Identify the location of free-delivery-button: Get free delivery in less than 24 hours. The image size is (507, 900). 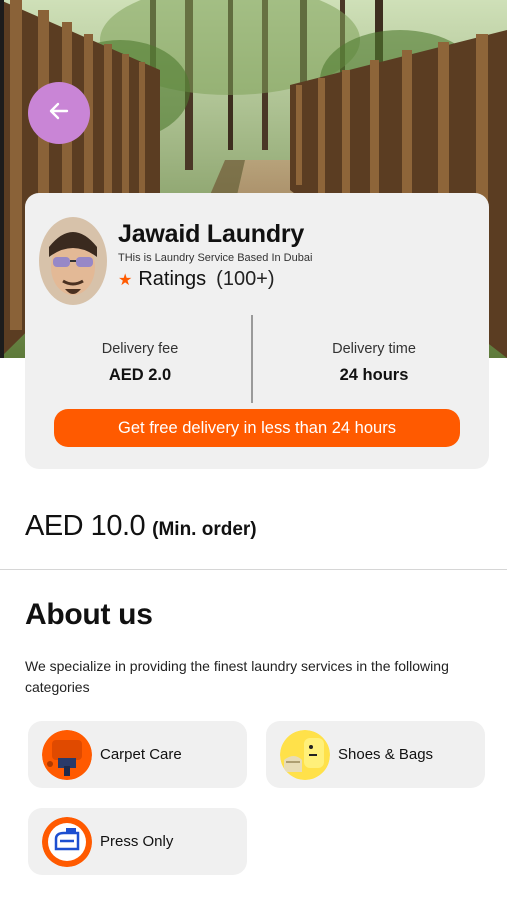
(257, 428).